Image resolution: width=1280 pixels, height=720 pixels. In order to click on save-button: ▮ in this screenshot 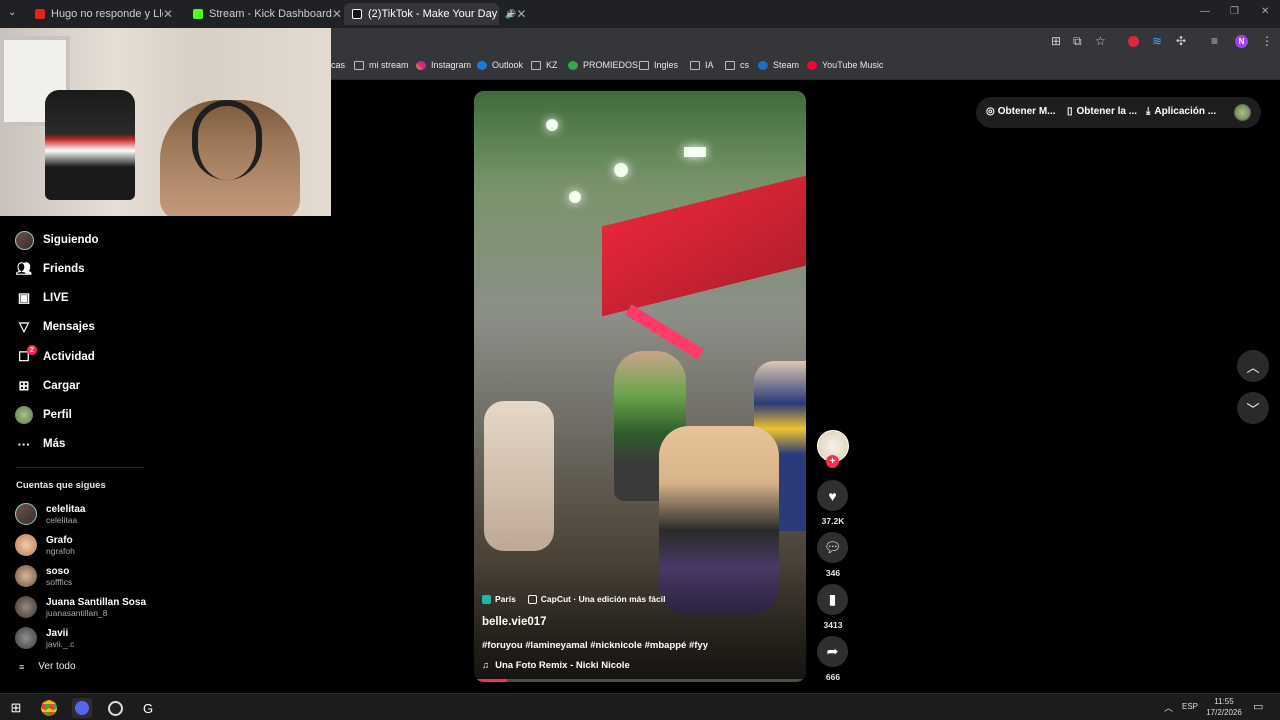, I will do `click(832, 599)`.